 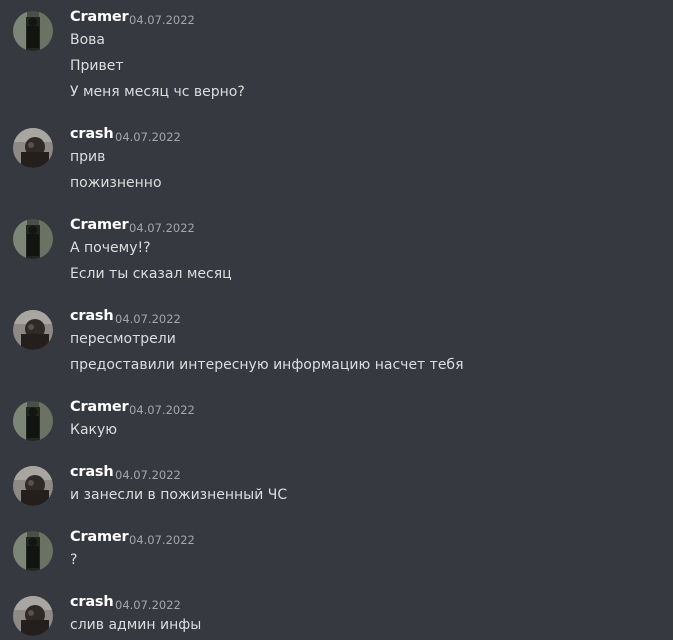 I want to click on message-text: А почему!?, so click(x=110, y=248).